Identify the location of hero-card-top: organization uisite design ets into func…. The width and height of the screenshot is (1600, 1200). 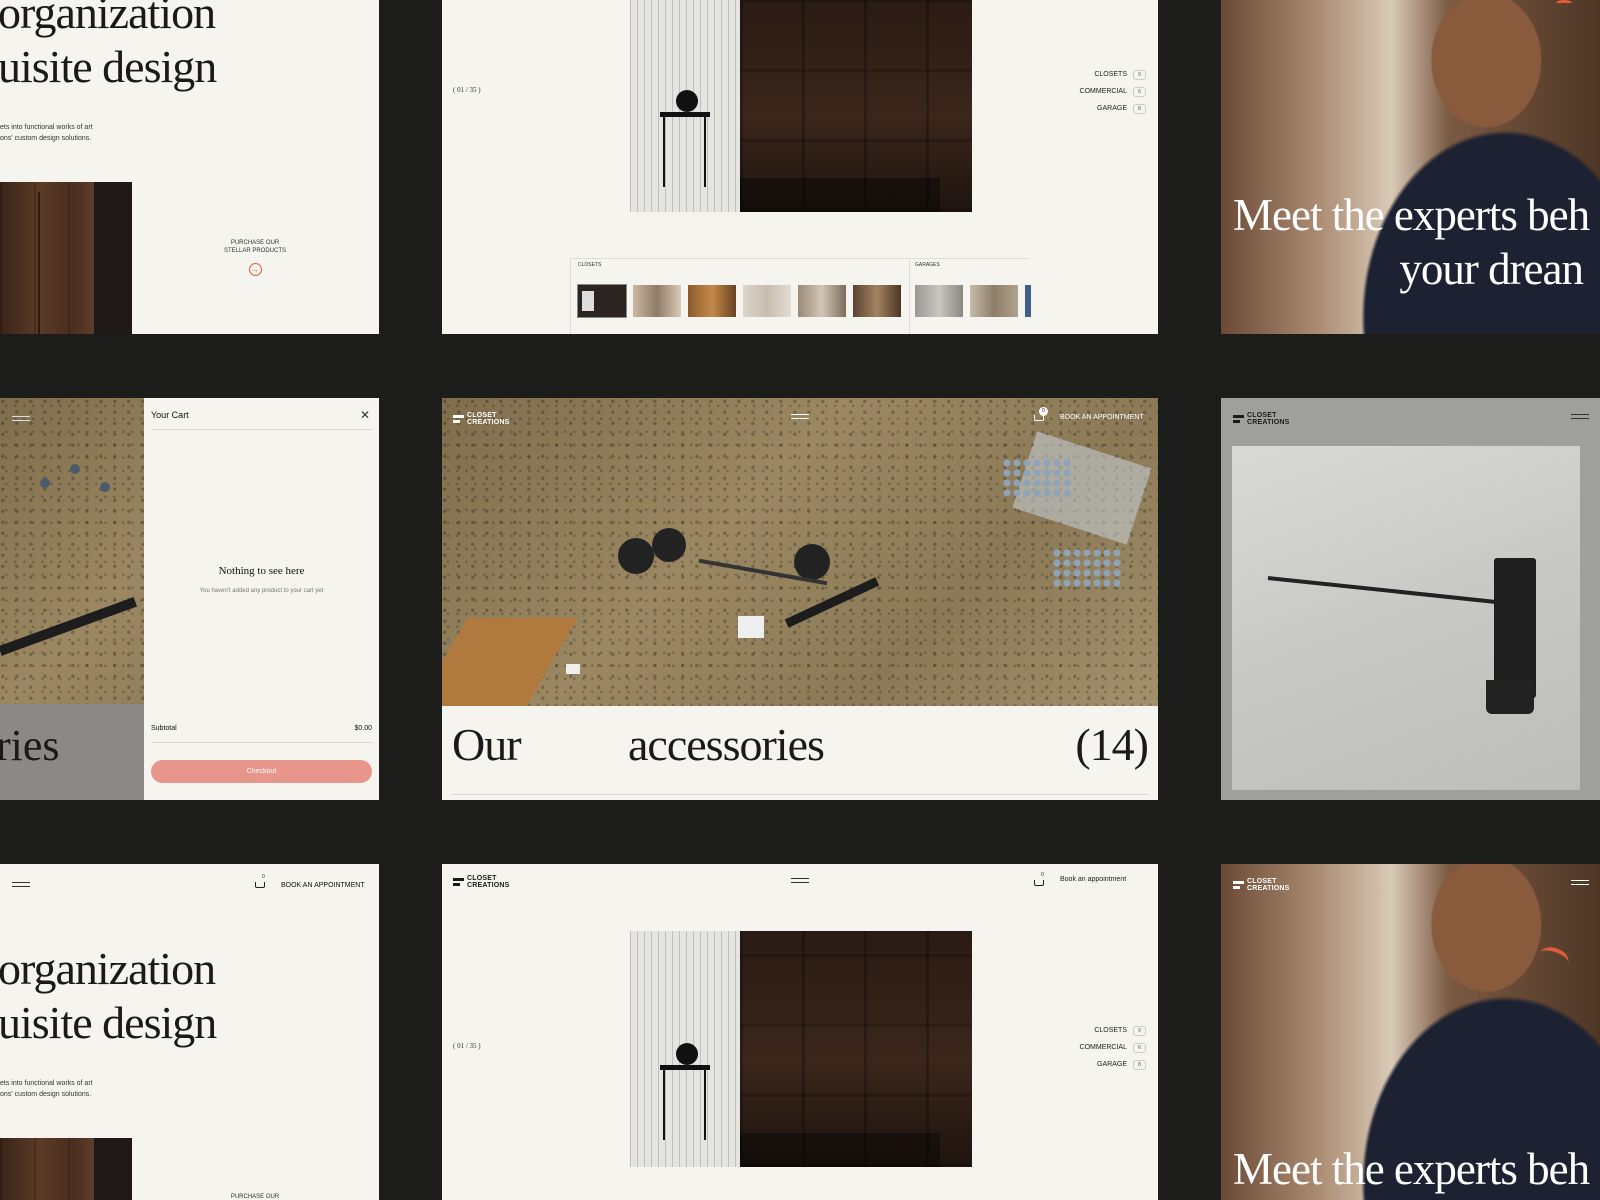
(189, 167).